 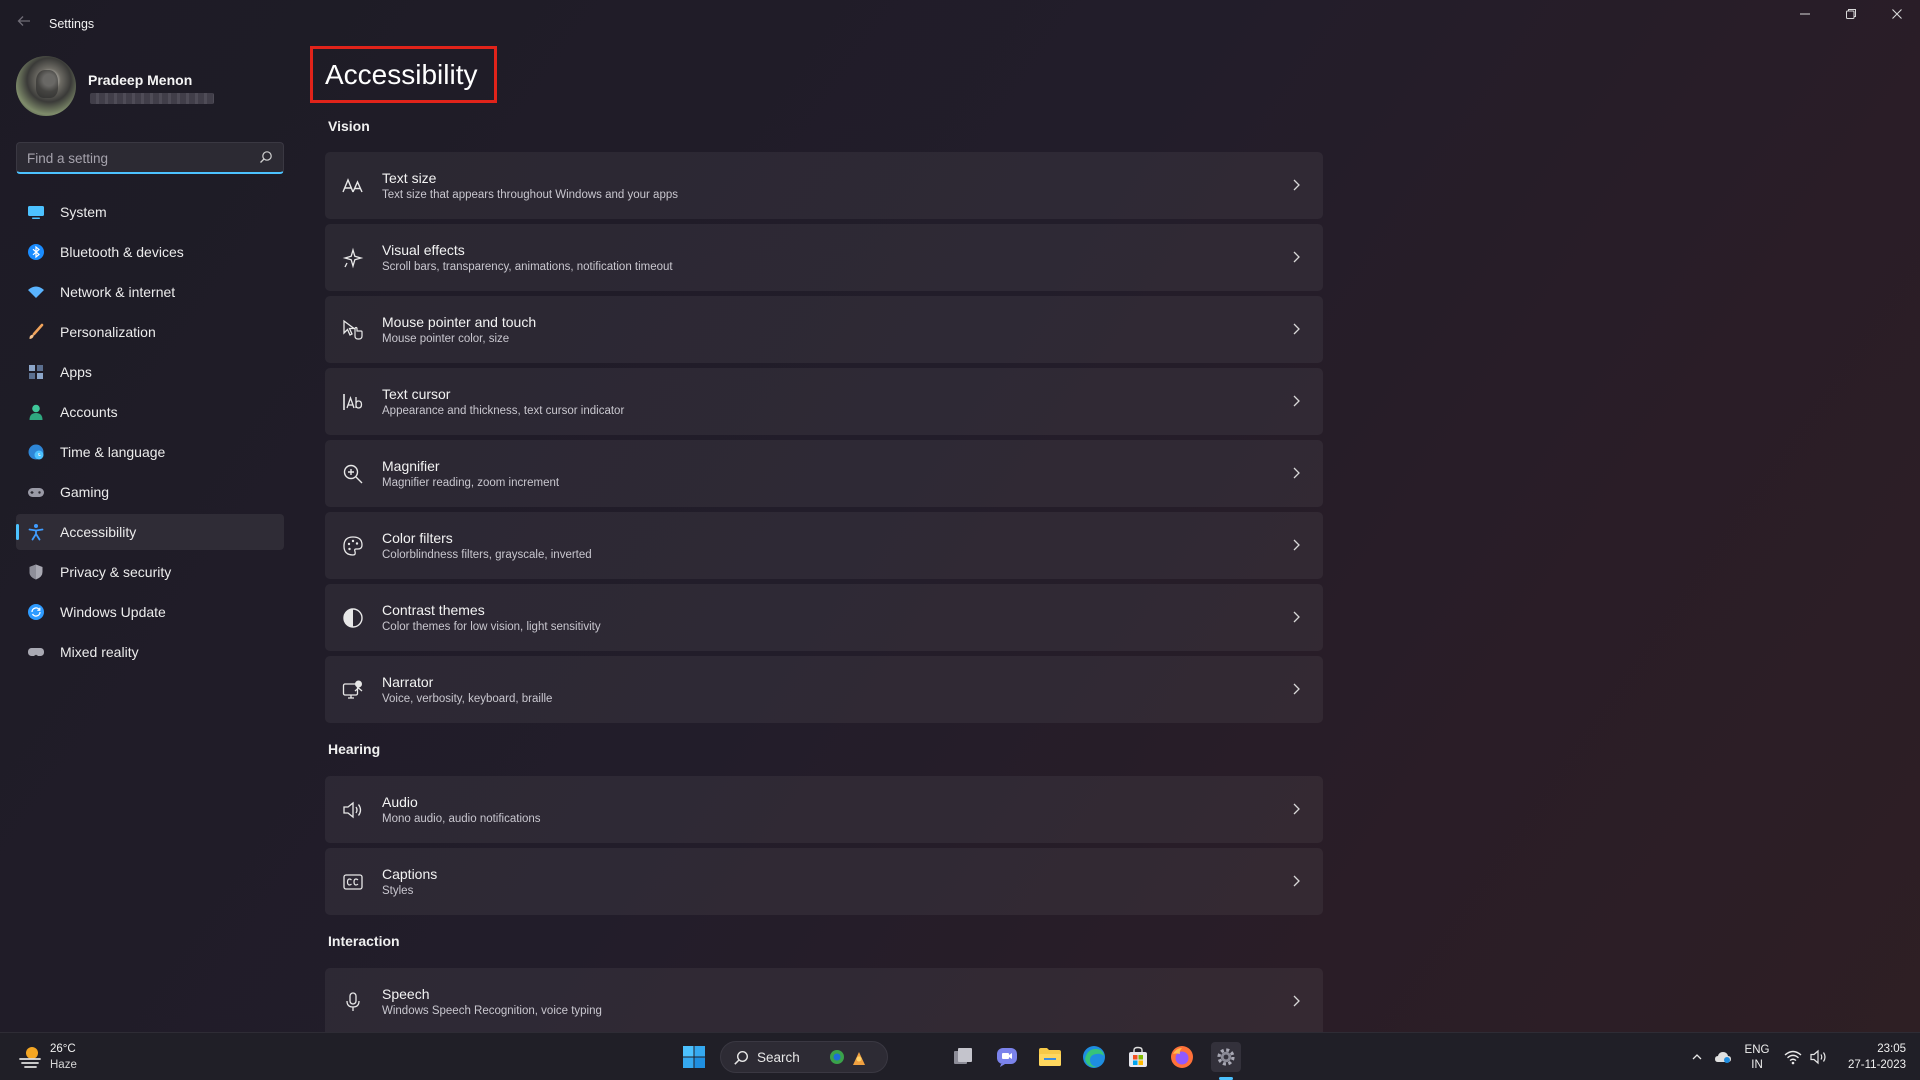 I want to click on windows-logo-icon, so click(x=694, y=1057).